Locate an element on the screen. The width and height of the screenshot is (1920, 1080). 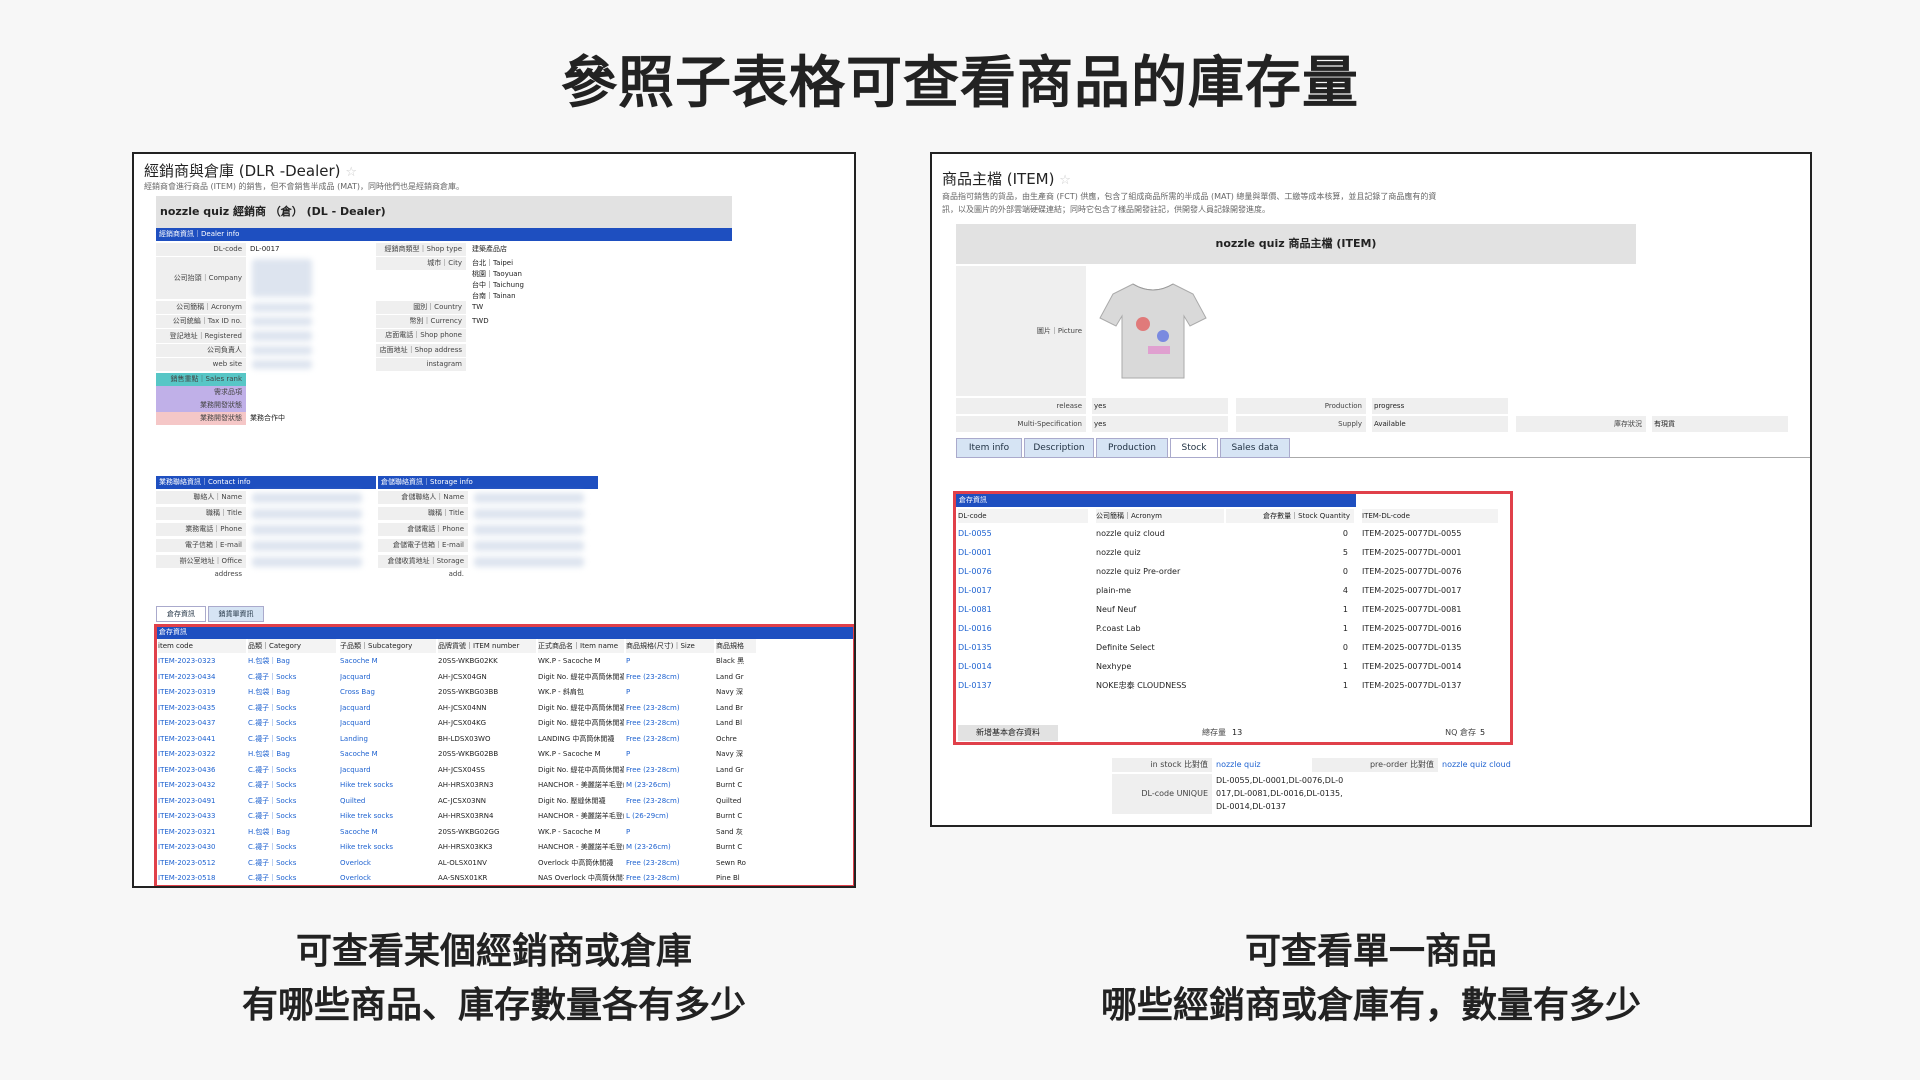
contact-label: 職稱｜Title is located at coordinates (201, 513).